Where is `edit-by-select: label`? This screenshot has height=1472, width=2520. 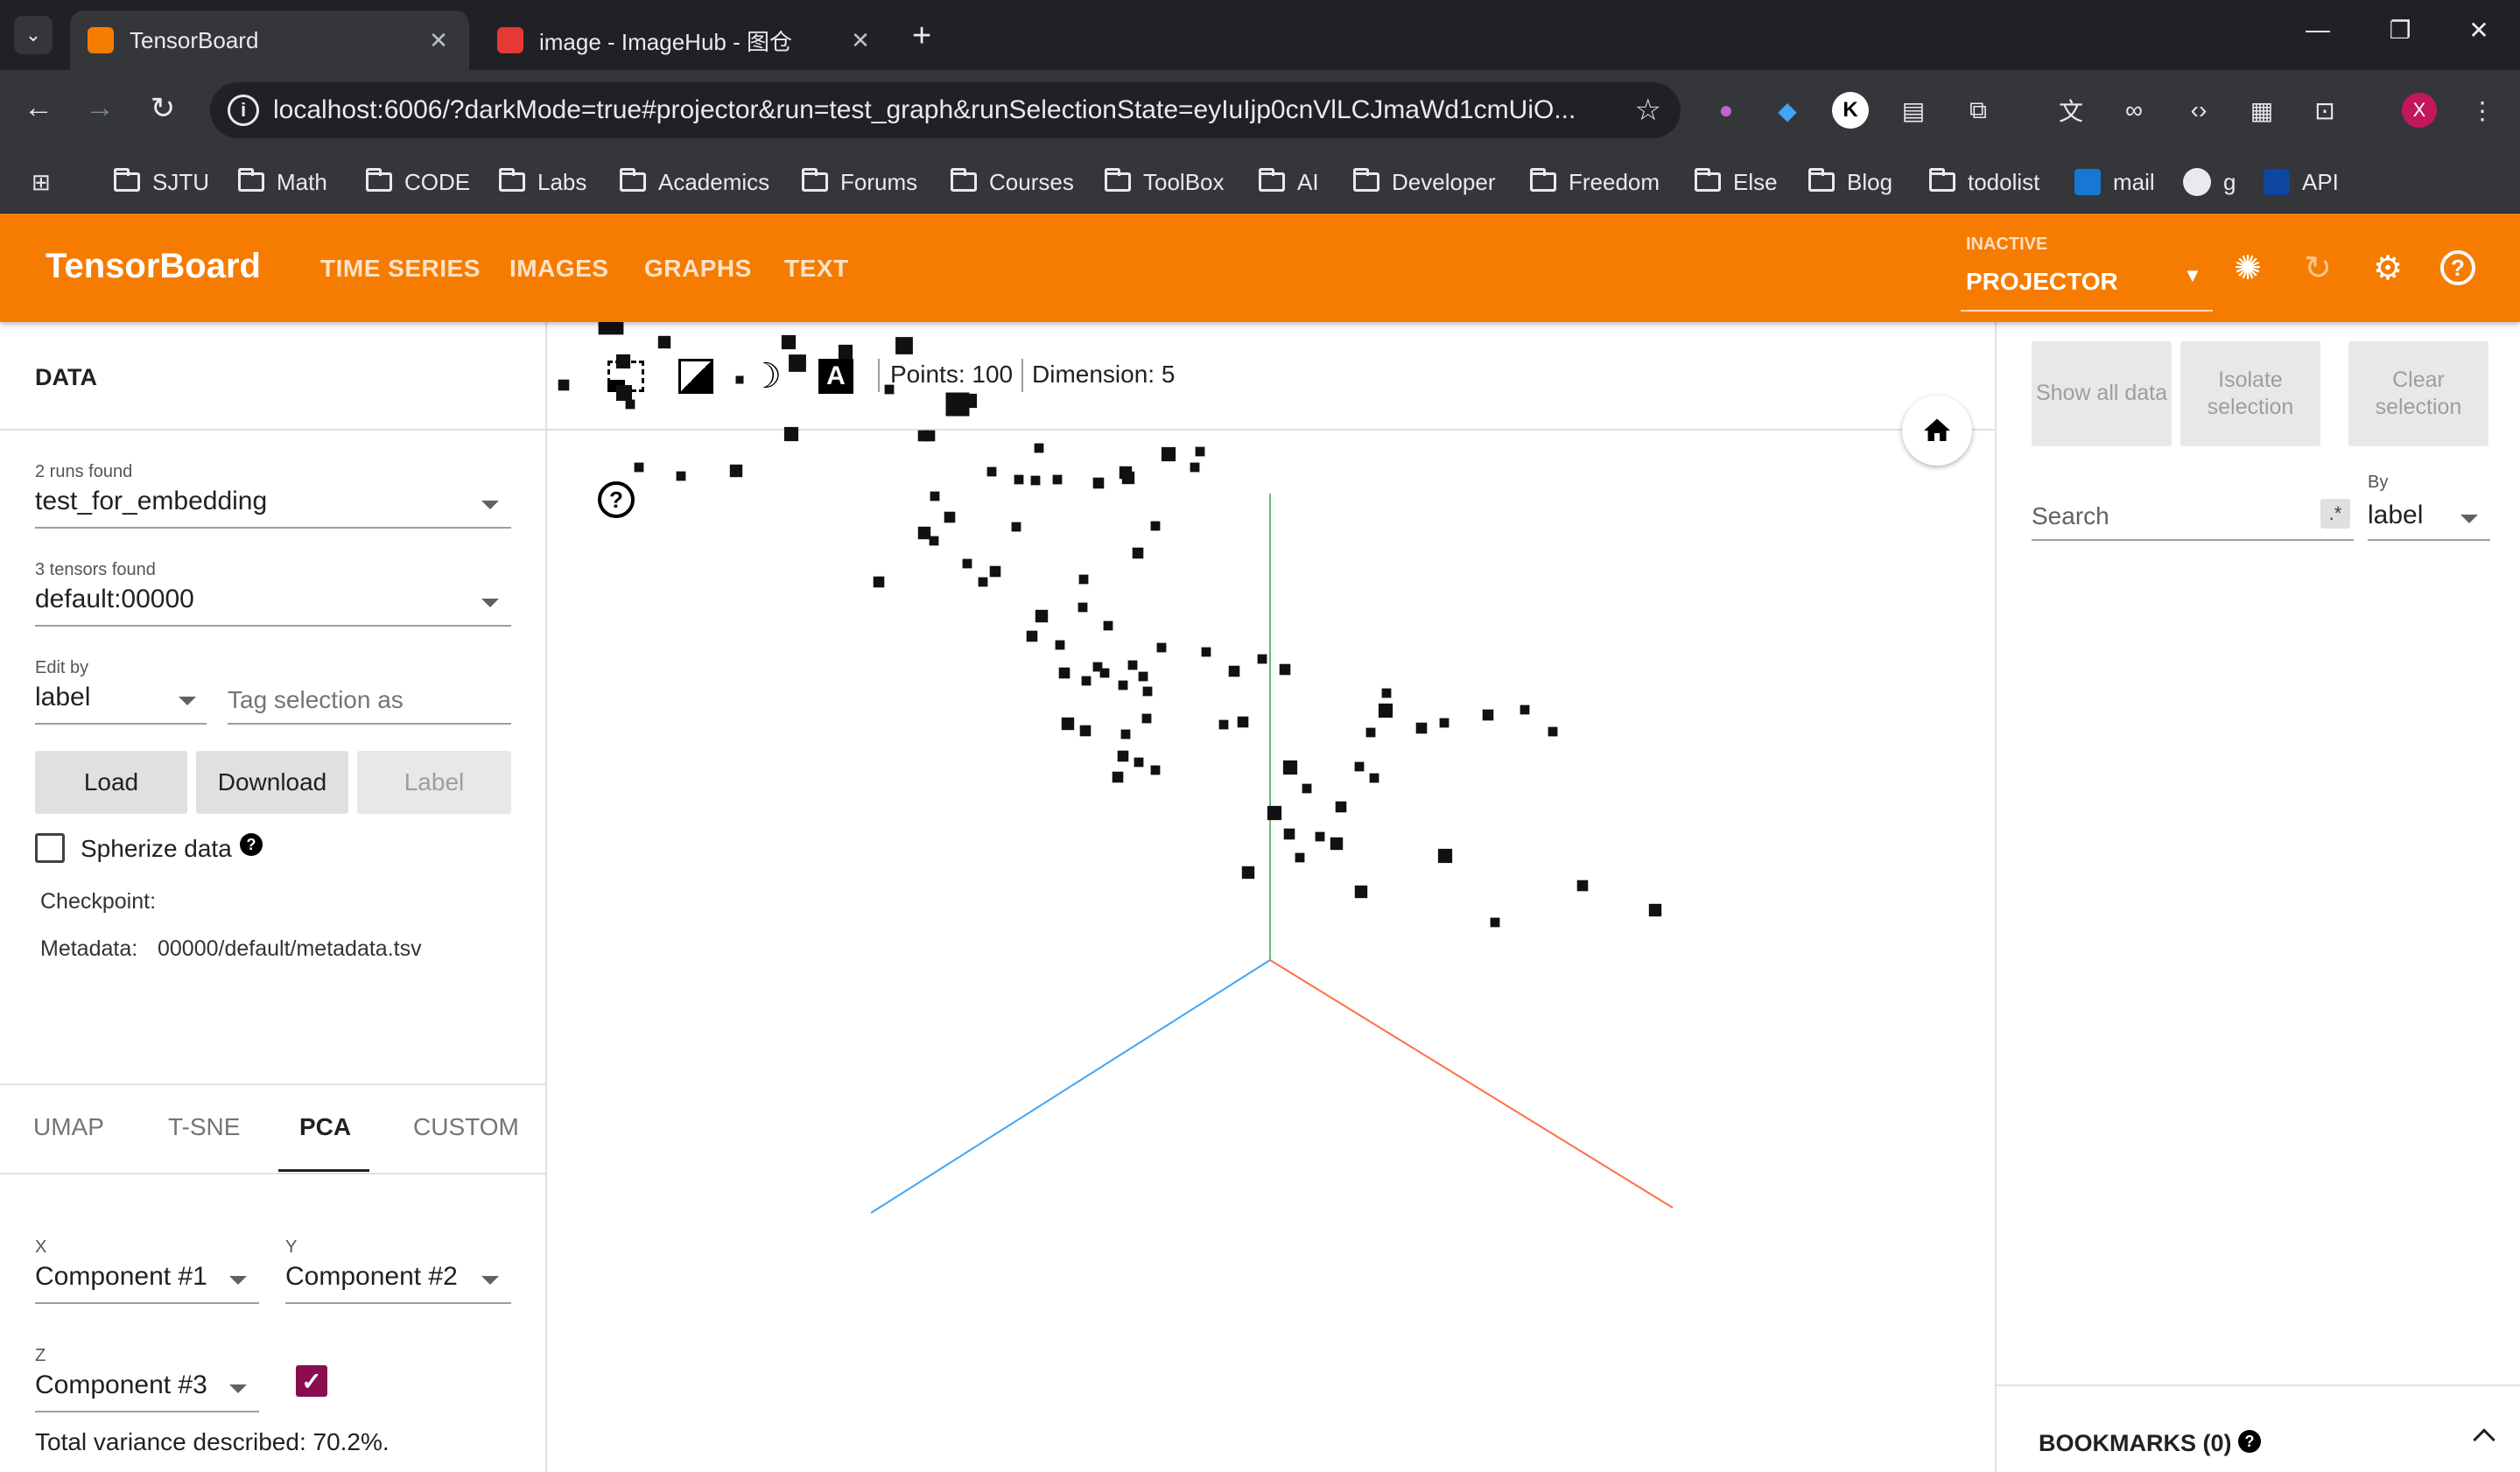
edit-by-select: label is located at coordinates (62, 697).